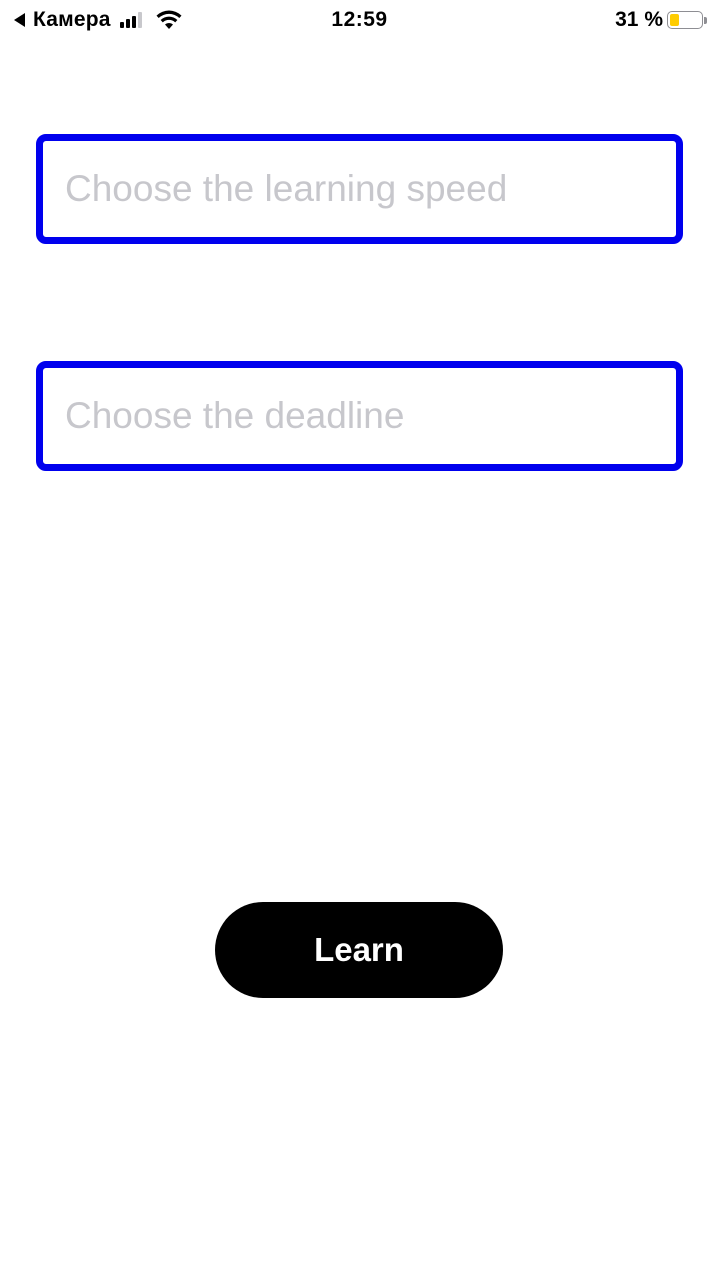 This screenshot has width=719, height=1280. I want to click on deadline-field, so click(359, 416).